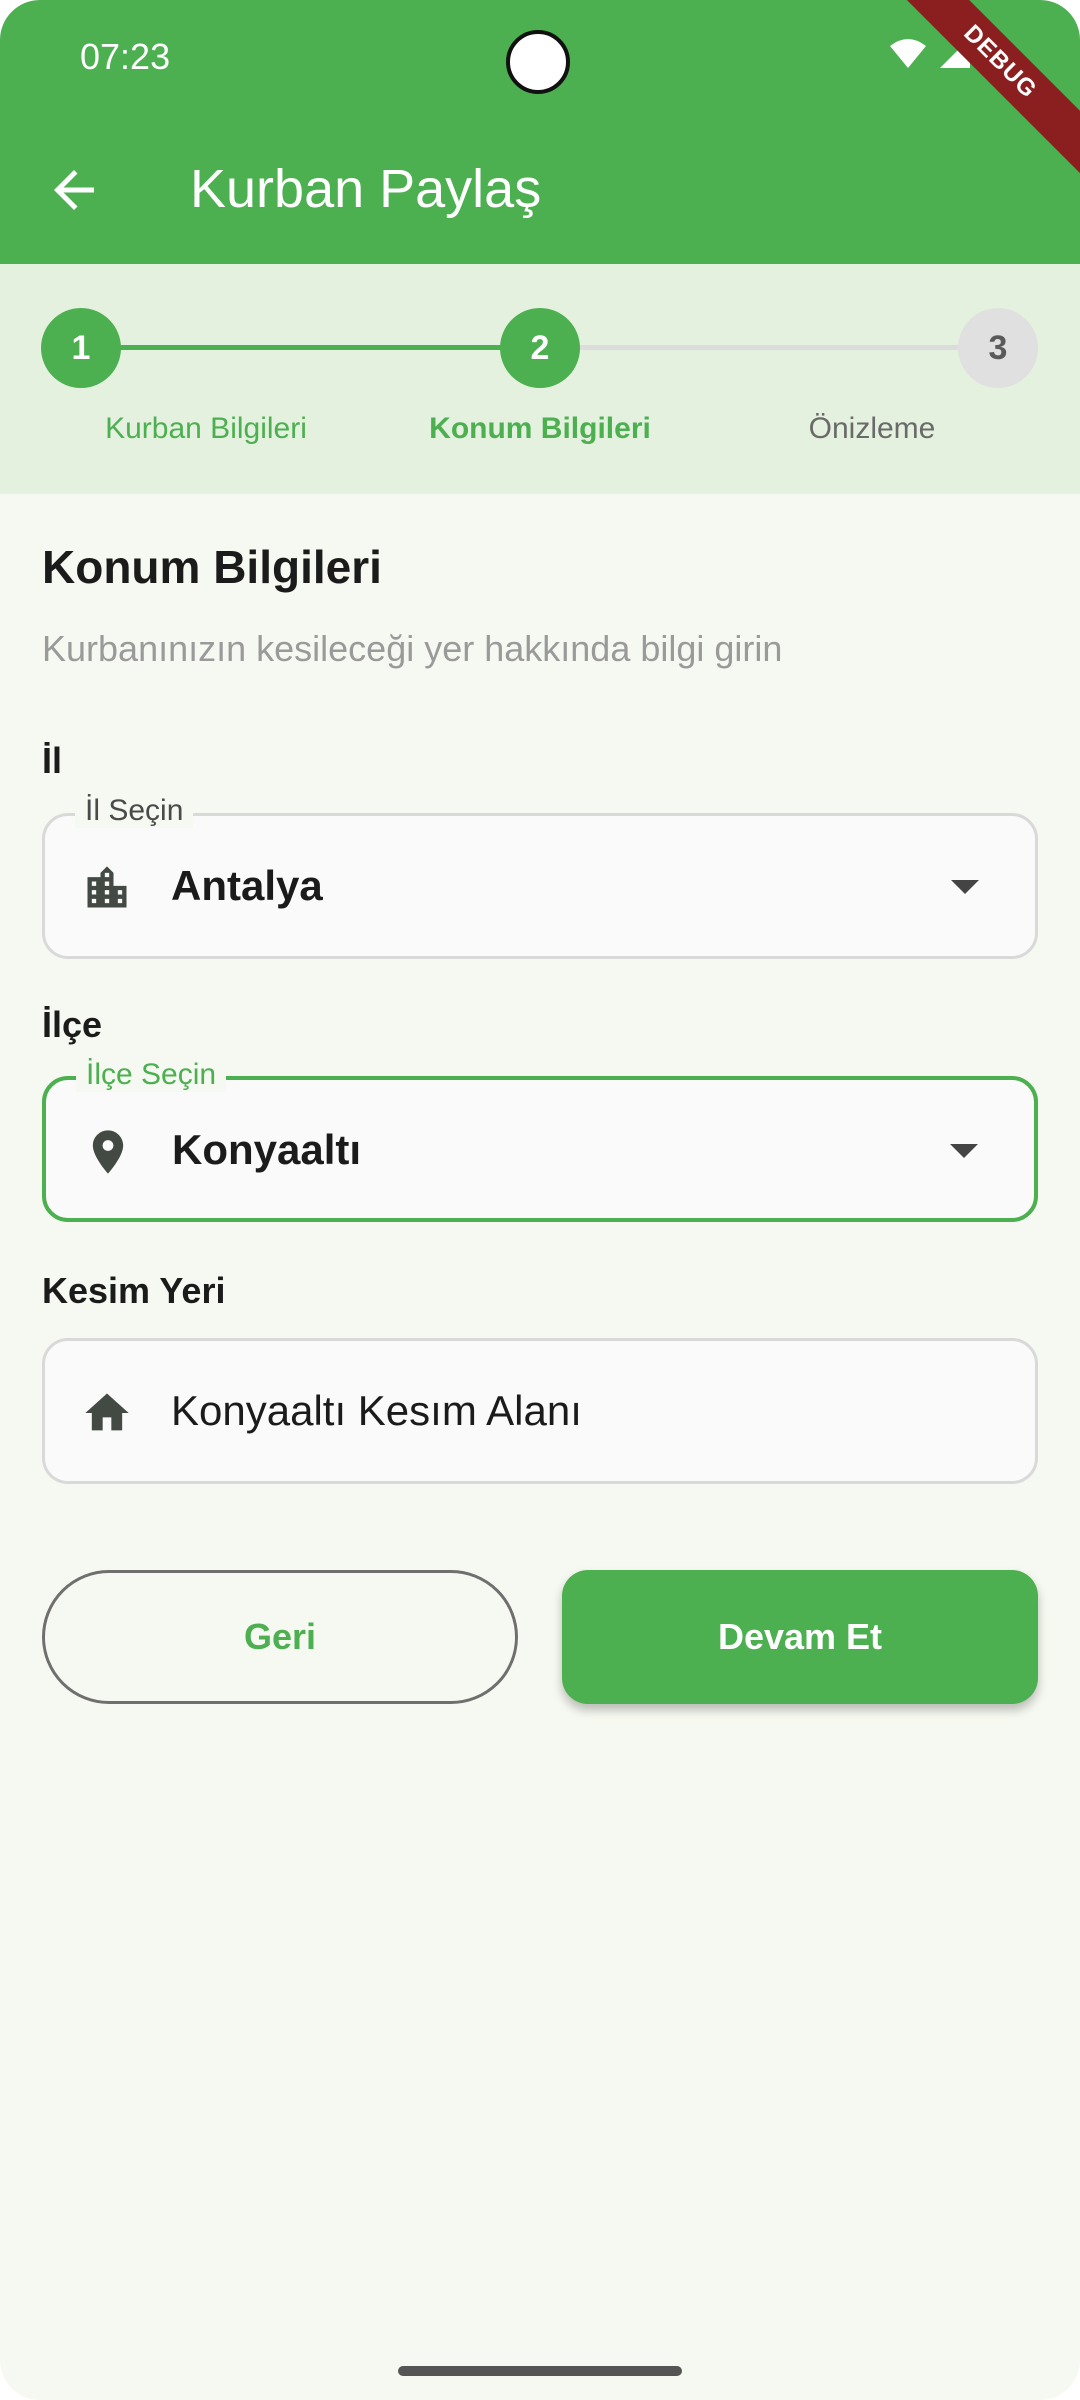  I want to click on camera-cutout, so click(538, 62).